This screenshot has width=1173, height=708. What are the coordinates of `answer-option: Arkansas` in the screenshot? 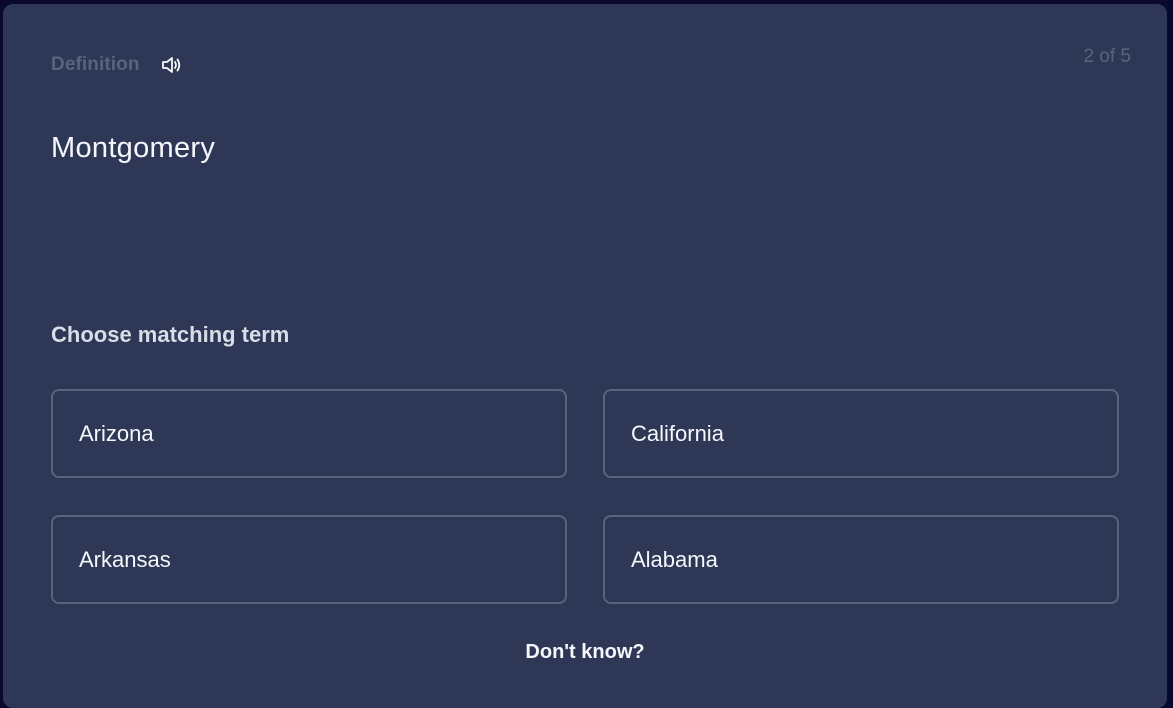 It's located at (309, 559).